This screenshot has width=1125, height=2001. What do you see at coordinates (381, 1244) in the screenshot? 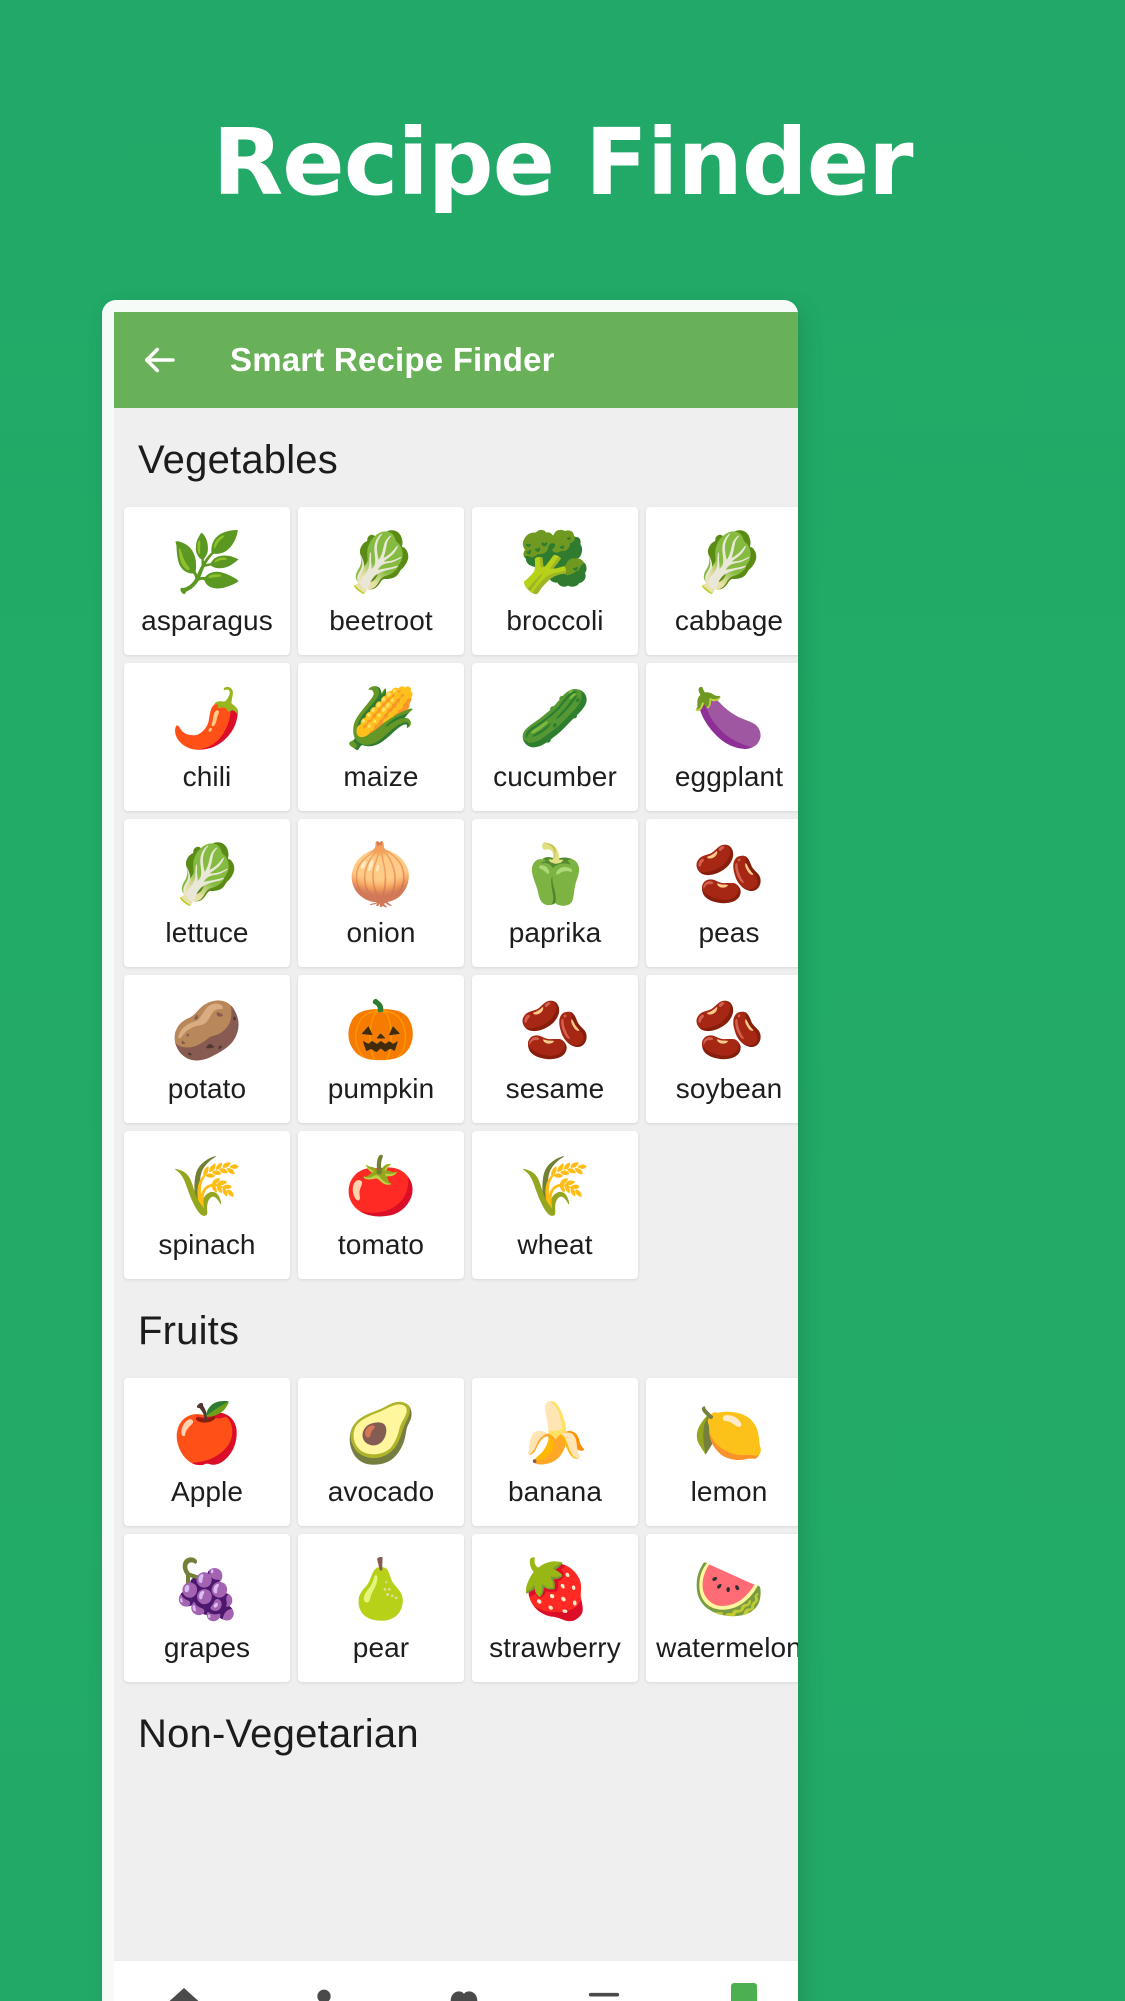
I see `ingredient-label: tomato` at bounding box center [381, 1244].